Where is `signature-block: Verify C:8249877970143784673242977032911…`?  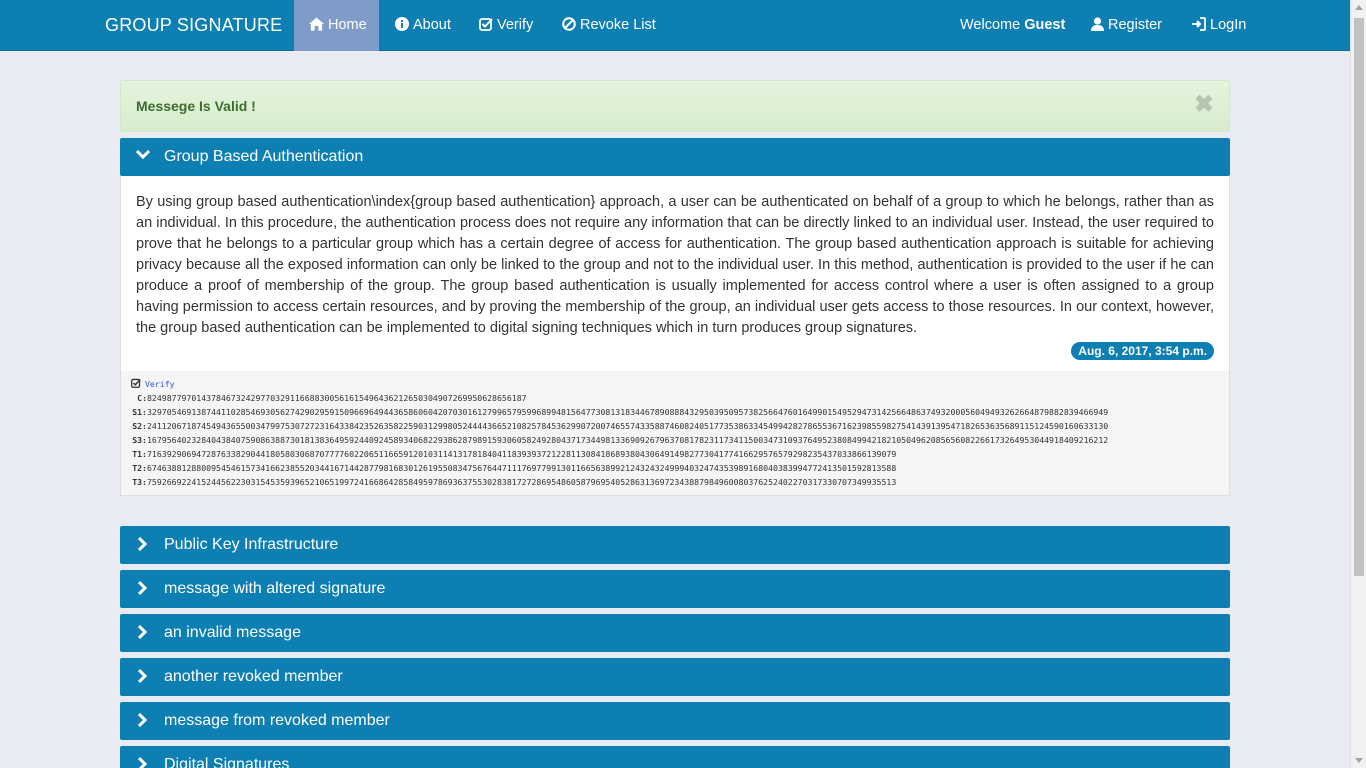 signature-block: Verify C:8249877970143784673242977032911… is located at coordinates (675, 433).